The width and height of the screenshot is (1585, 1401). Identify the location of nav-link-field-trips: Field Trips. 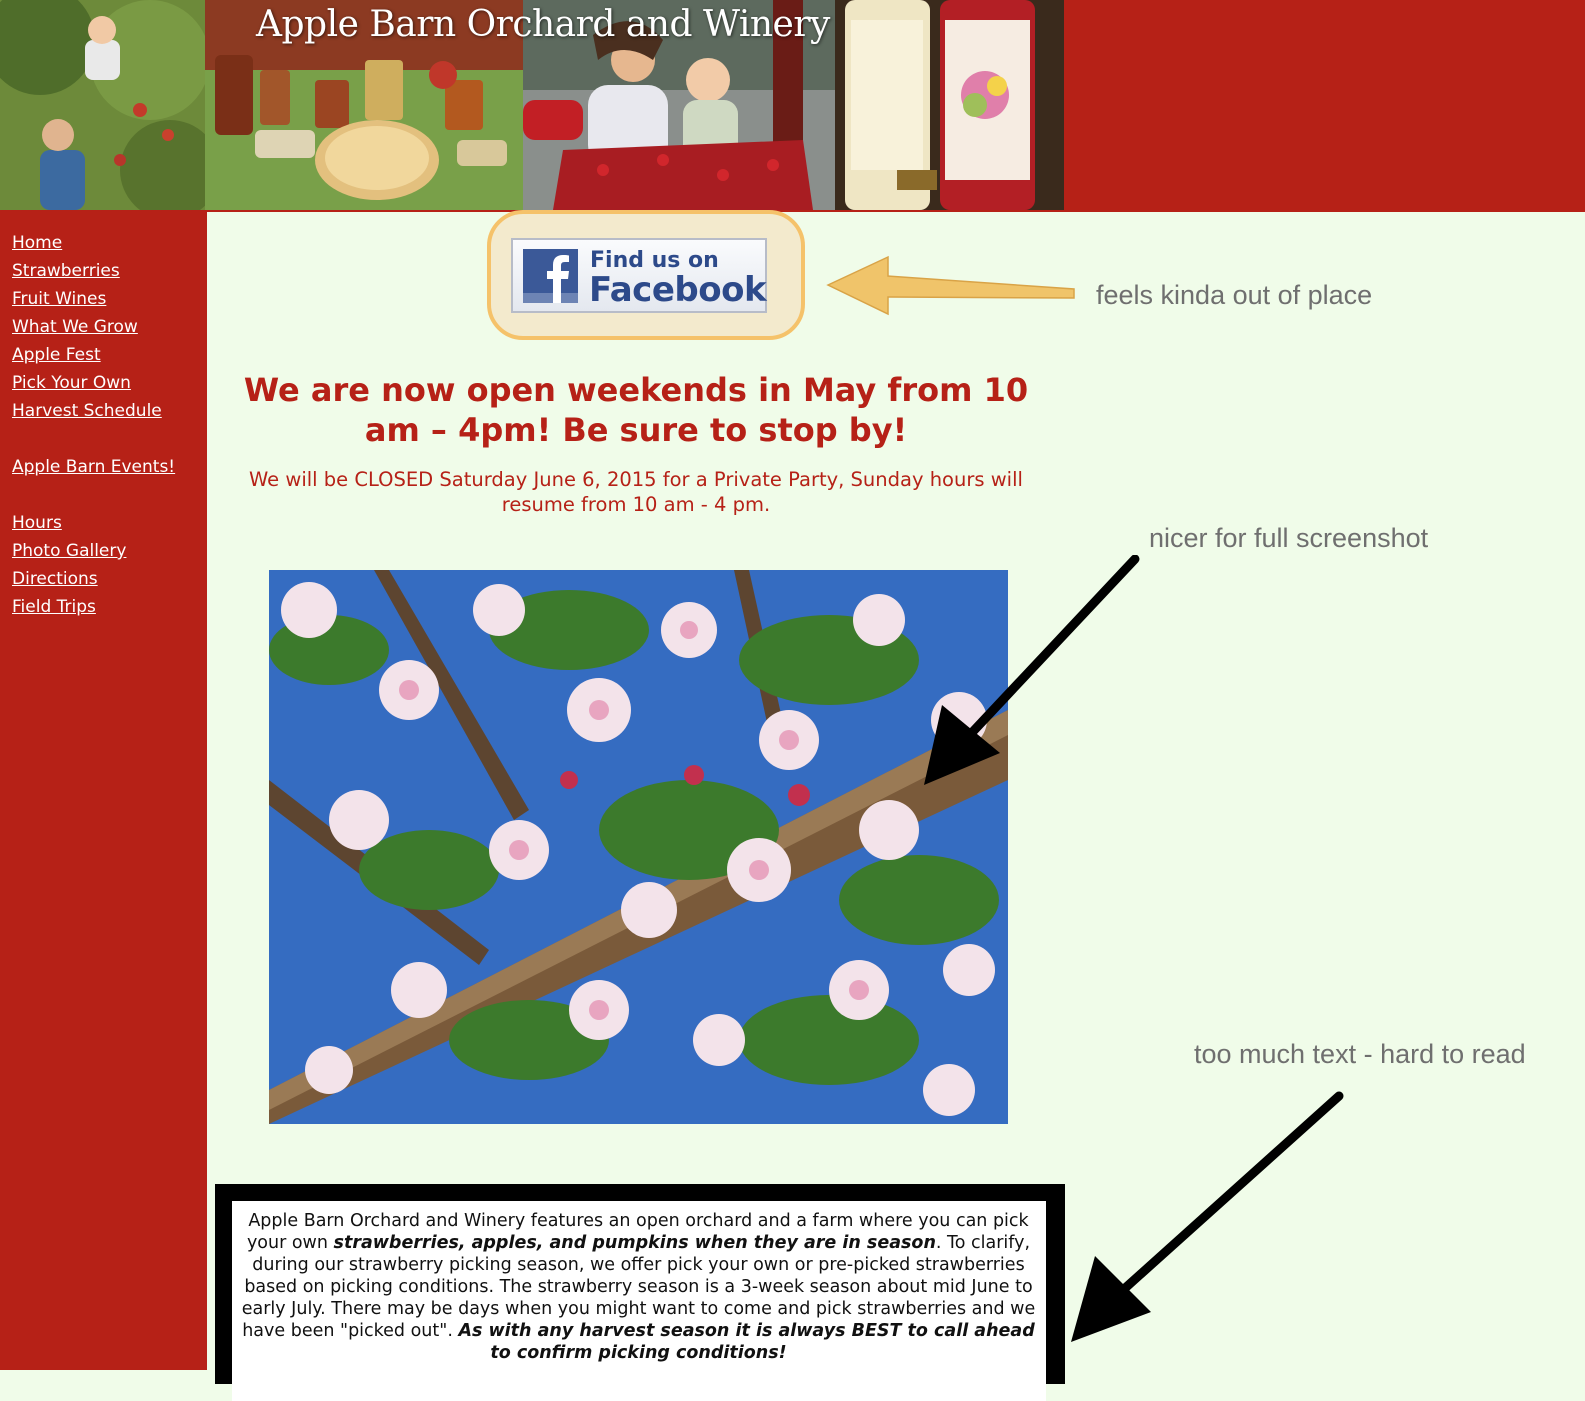
(54, 607).